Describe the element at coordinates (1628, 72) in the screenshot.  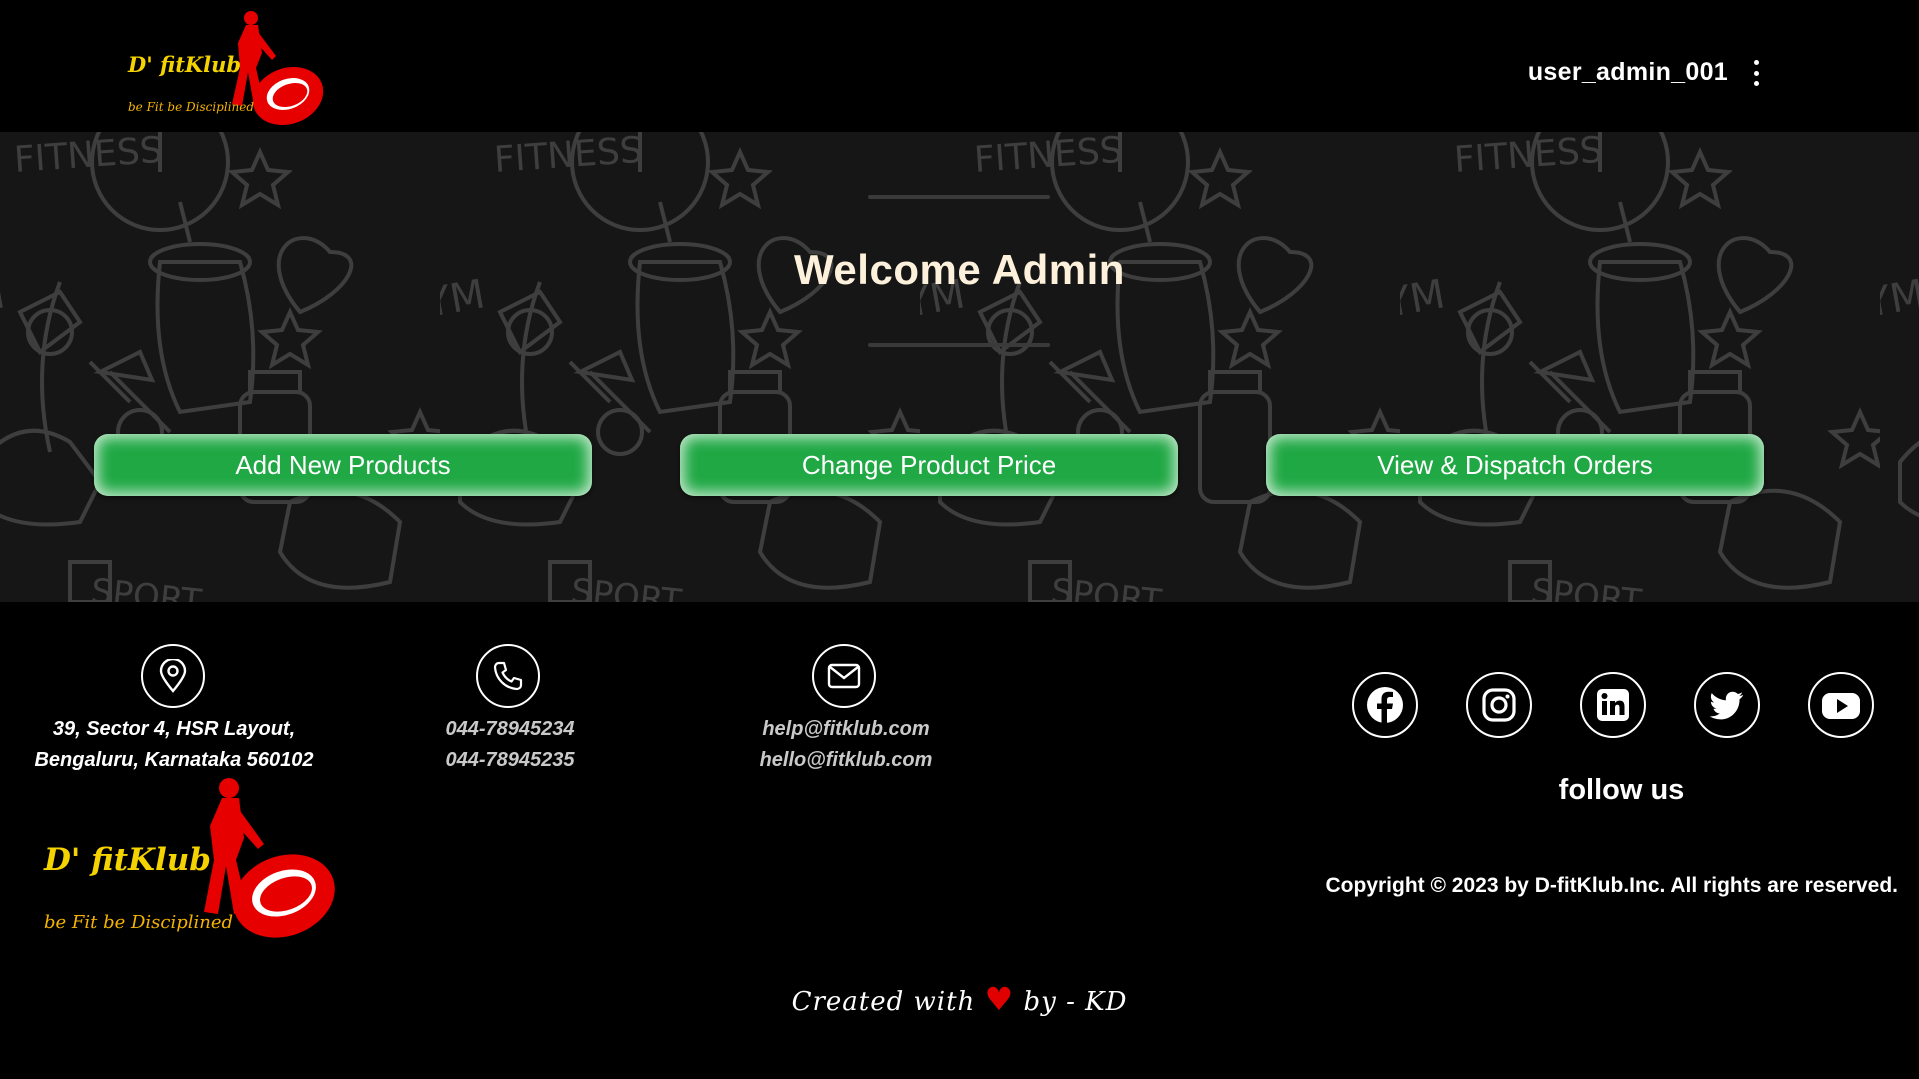
I see `username-label: user_admin_001` at that location.